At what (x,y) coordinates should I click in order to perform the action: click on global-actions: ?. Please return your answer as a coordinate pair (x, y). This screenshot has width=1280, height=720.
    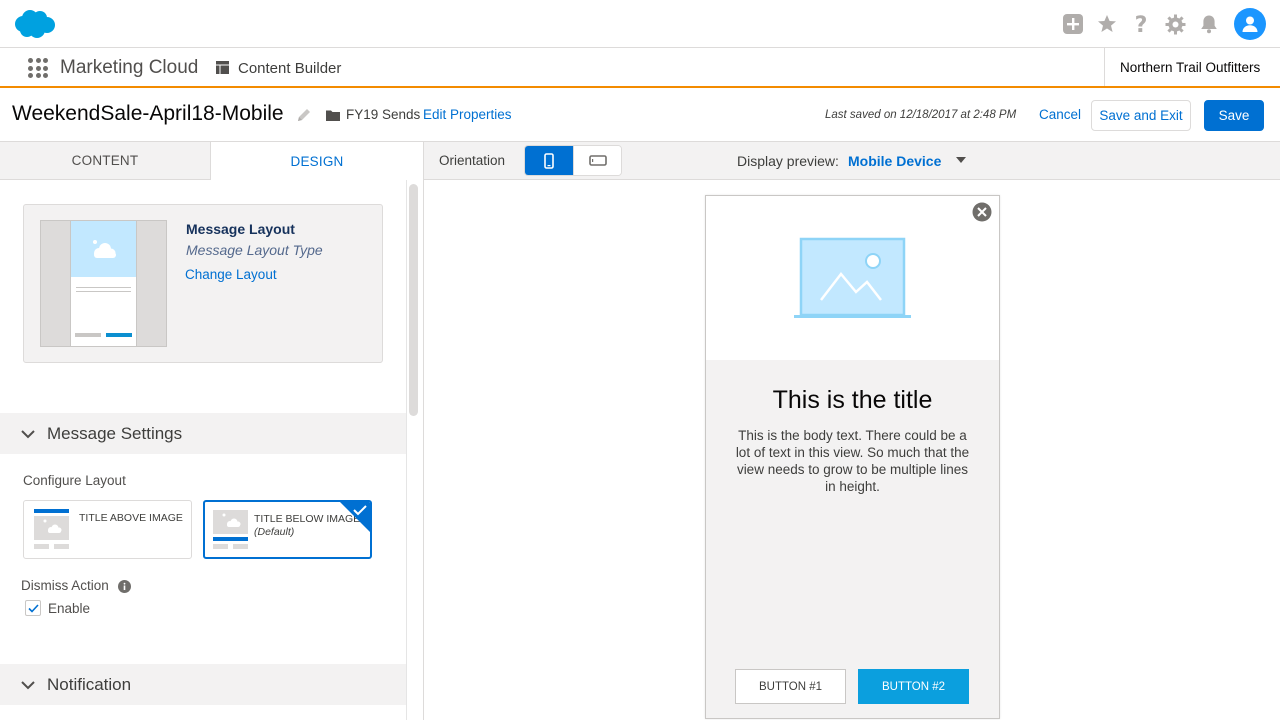
    Looking at the image, I should click on (1161, 24).